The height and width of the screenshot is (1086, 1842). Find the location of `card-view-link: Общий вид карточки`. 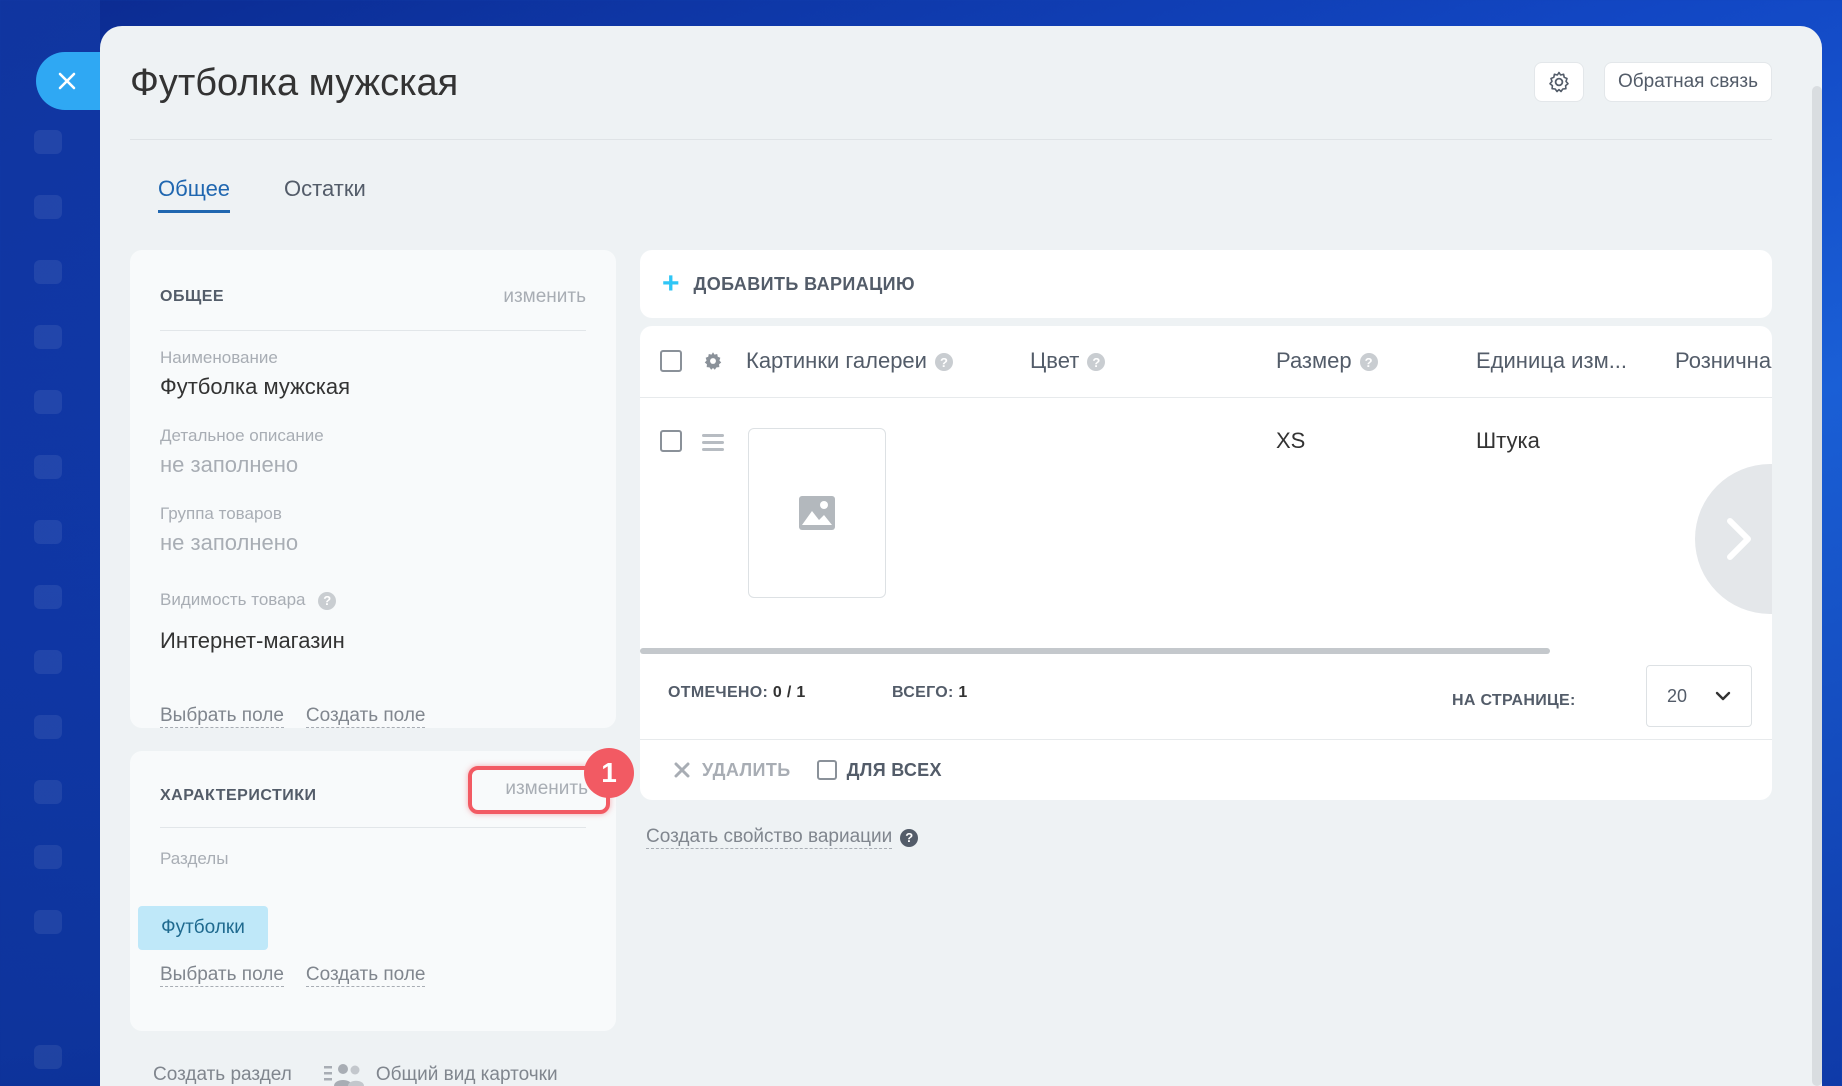

card-view-link: Общий вид карточки is located at coordinates (466, 1075).